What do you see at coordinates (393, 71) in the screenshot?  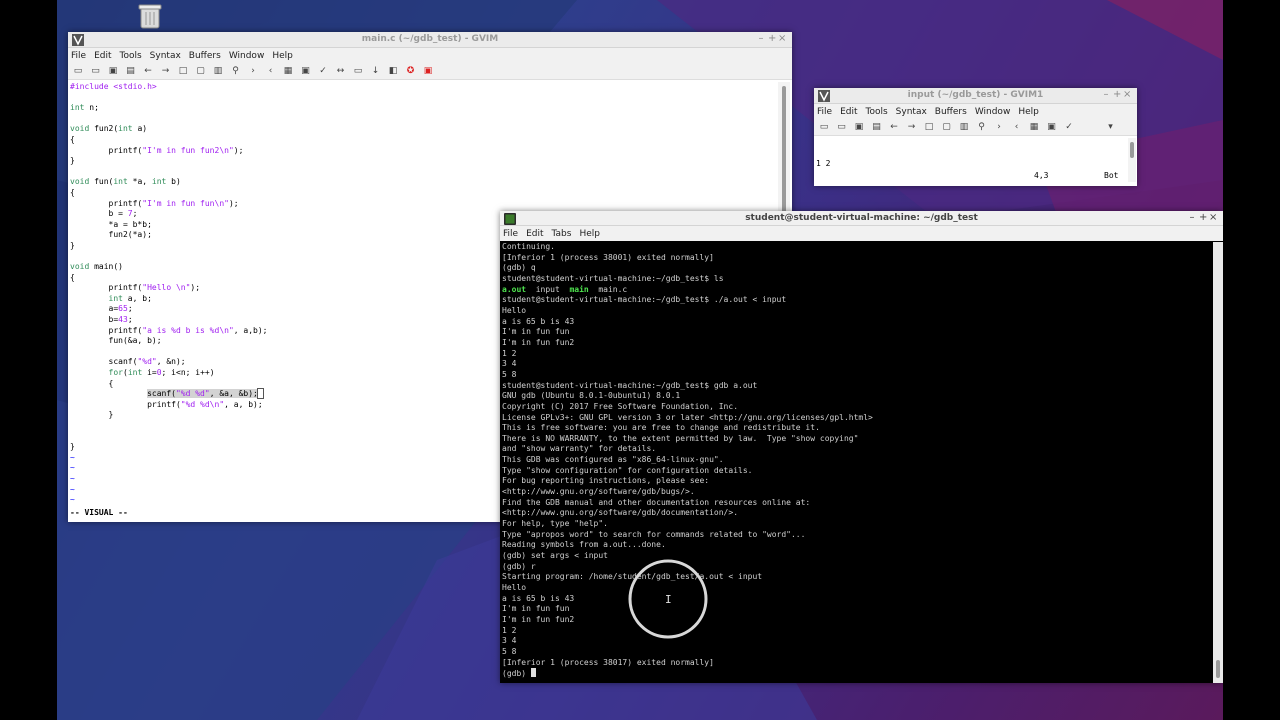 I see `jump-tag-icon: ◧` at bounding box center [393, 71].